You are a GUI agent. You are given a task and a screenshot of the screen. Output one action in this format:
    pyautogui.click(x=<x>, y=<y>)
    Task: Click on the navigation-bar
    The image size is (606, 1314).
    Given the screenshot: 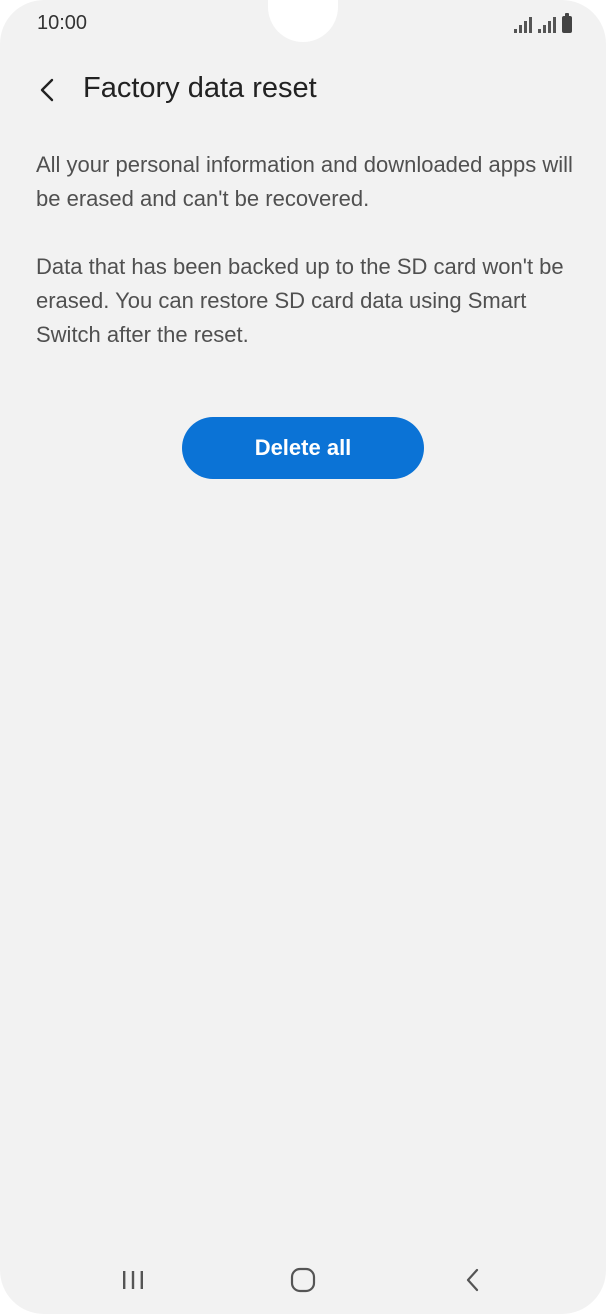 What is the action you would take?
    pyautogui.click(x=303, y=1280)
    